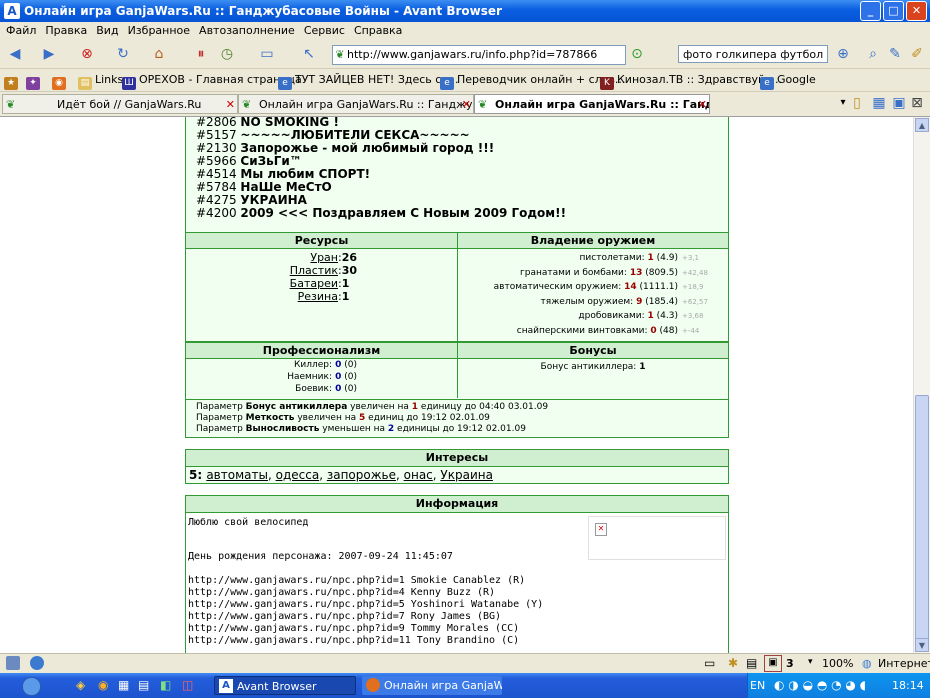 The image size is (930, 698). What do you see at coordinates (916, 11) in the screenshot?
I see `close-button: ✕` at bounding box center [916, 11].